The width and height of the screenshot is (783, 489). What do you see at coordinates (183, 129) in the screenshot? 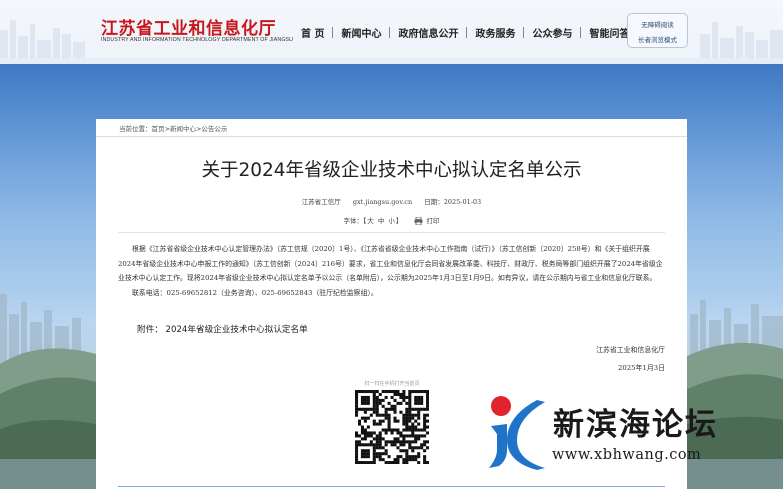
I see `breadcrumb-news: 新闻中心` at bounding box center [183, 129].